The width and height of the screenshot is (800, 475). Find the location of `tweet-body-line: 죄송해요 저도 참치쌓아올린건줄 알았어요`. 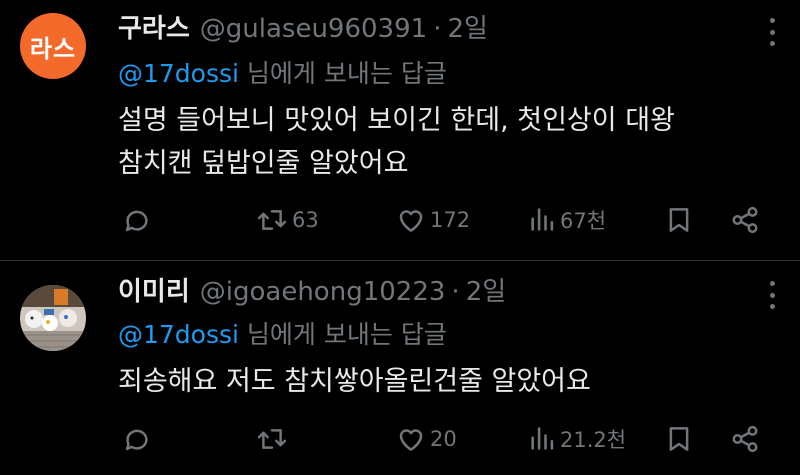

tweet-body-line: 죄송해요 저도 참치쌓아올린건줄 알았어요 is located at coordinates (354, 381).